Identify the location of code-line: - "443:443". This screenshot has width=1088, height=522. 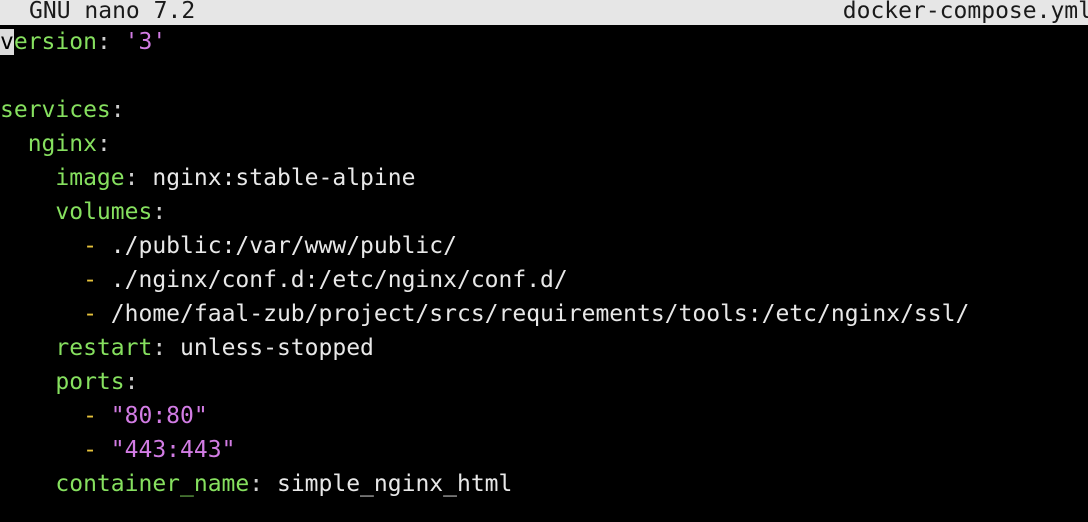
(544, 450).